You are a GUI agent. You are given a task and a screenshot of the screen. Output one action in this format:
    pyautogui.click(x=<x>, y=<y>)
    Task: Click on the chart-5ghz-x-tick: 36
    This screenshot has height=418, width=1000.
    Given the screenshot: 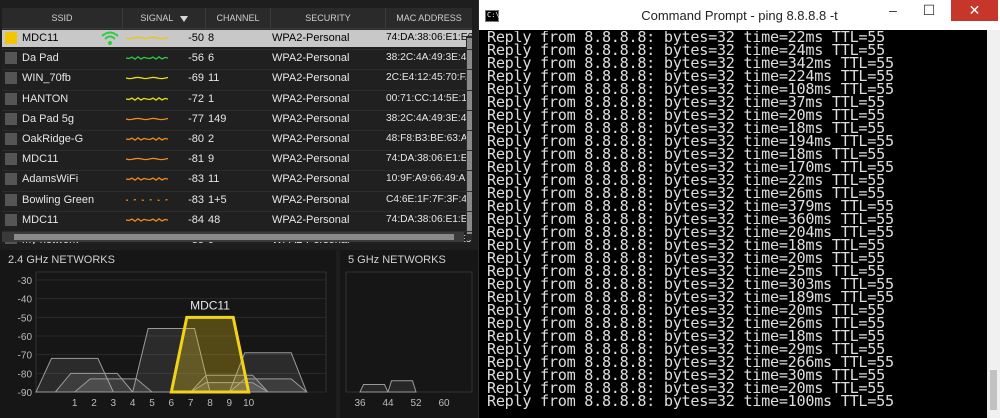 What is the action you would take?
    pyautogui.click(x=360, y=403)
    